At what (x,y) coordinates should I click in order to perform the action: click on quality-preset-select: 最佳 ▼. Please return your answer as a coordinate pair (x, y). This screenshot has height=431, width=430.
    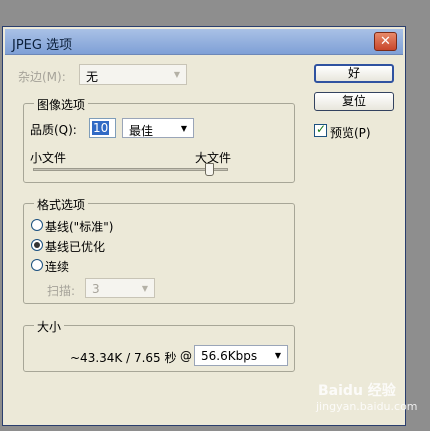
    Looking at the image, I should click on (158, 128).